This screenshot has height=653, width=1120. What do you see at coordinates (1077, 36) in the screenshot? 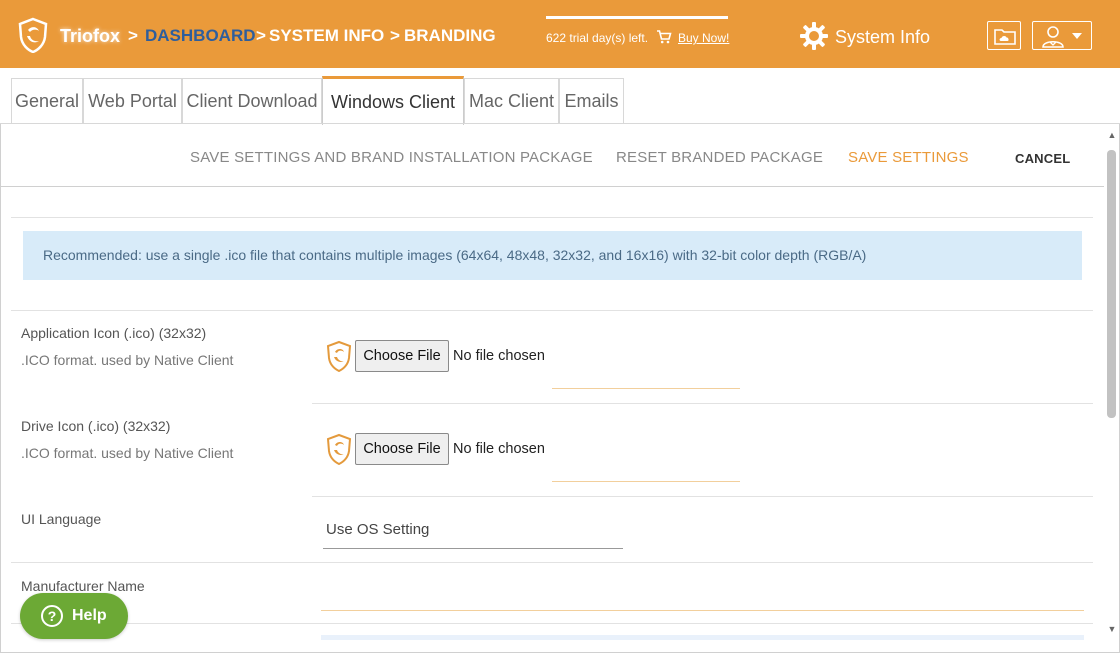
I see `caret-down-icon` at bounding box center [1077, 36].